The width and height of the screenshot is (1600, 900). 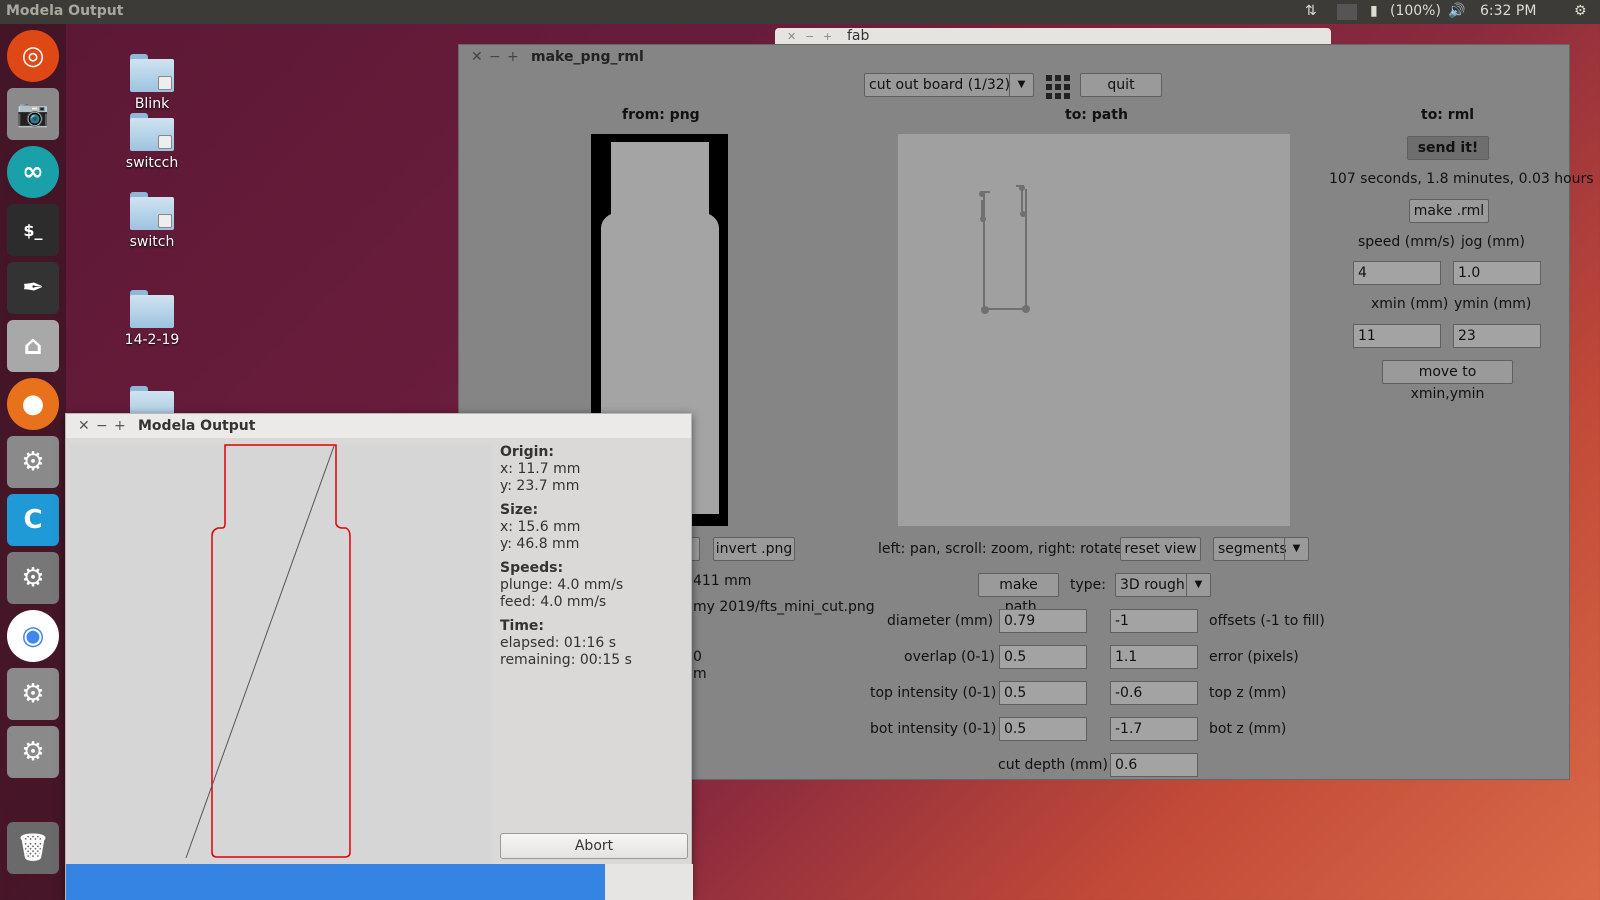 I want to click on top-z-input: -0.6, so click(x=1154, y=693).